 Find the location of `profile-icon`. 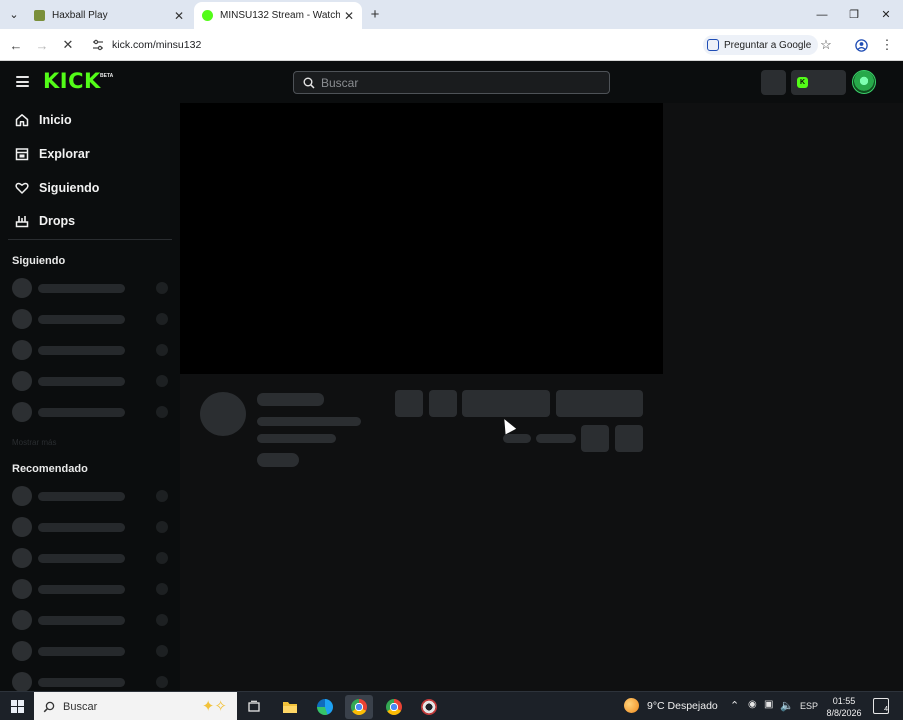

profile-icon is located at coordinates (861, 45).